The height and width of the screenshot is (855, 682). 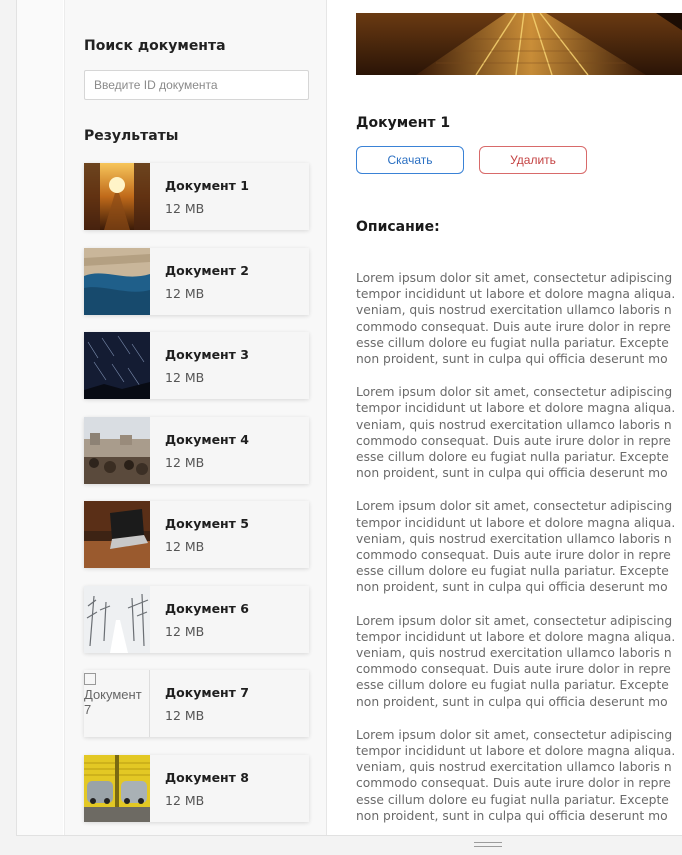 What do you see at coordinates (207, 185) in the screenshot?
I see `result-name: Документ 1` at bounding box center [207, 185].